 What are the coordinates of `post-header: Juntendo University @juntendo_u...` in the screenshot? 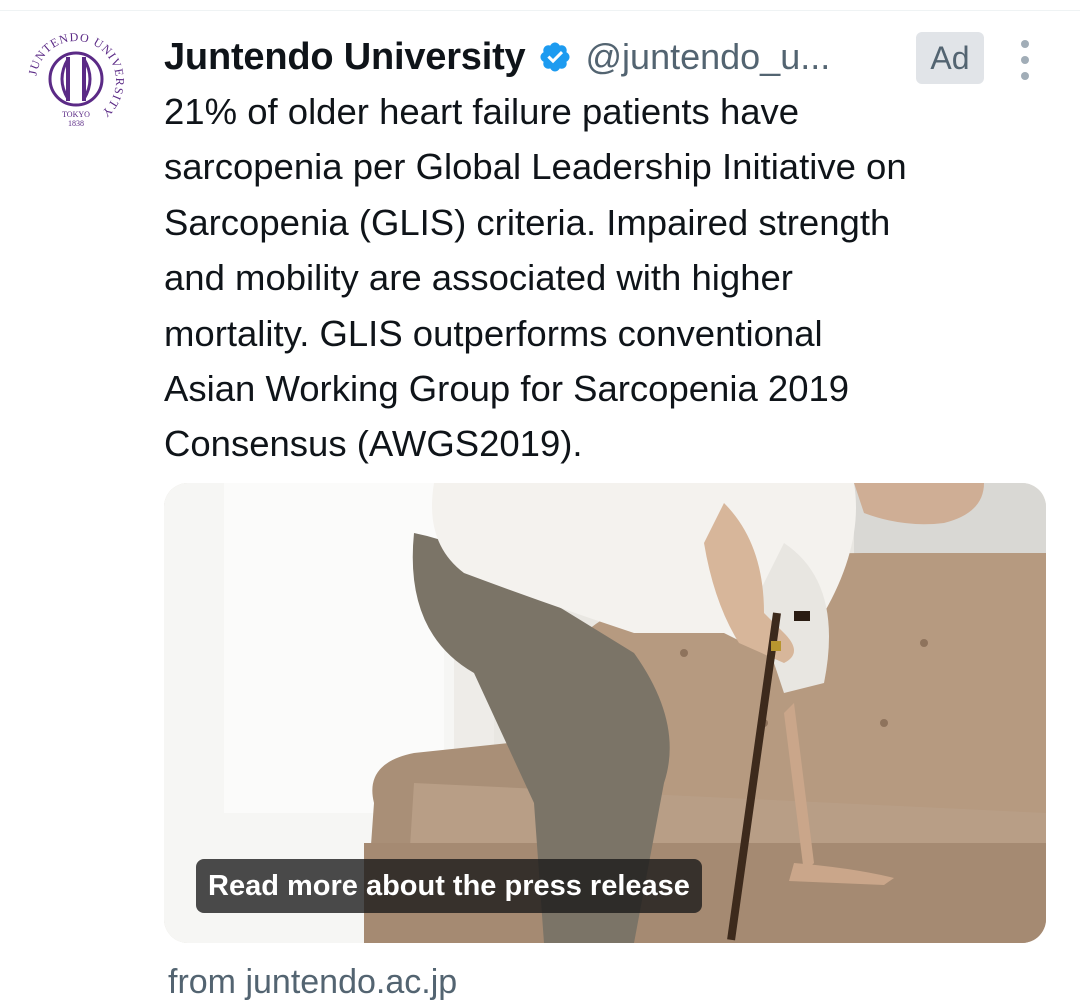 It's located at (497, 57).